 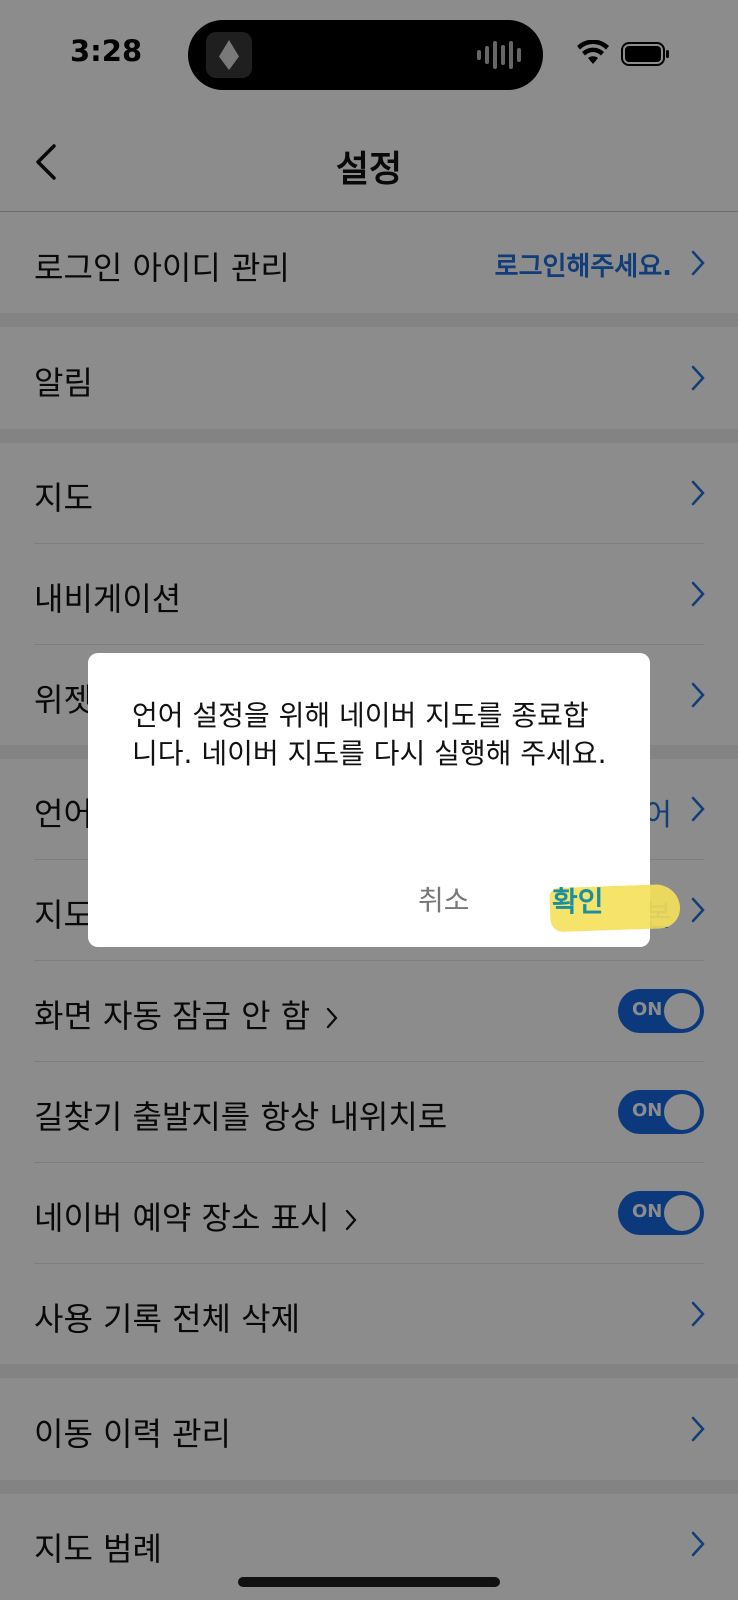 I want to click on home-indicator, so click(x=369, y=1582).